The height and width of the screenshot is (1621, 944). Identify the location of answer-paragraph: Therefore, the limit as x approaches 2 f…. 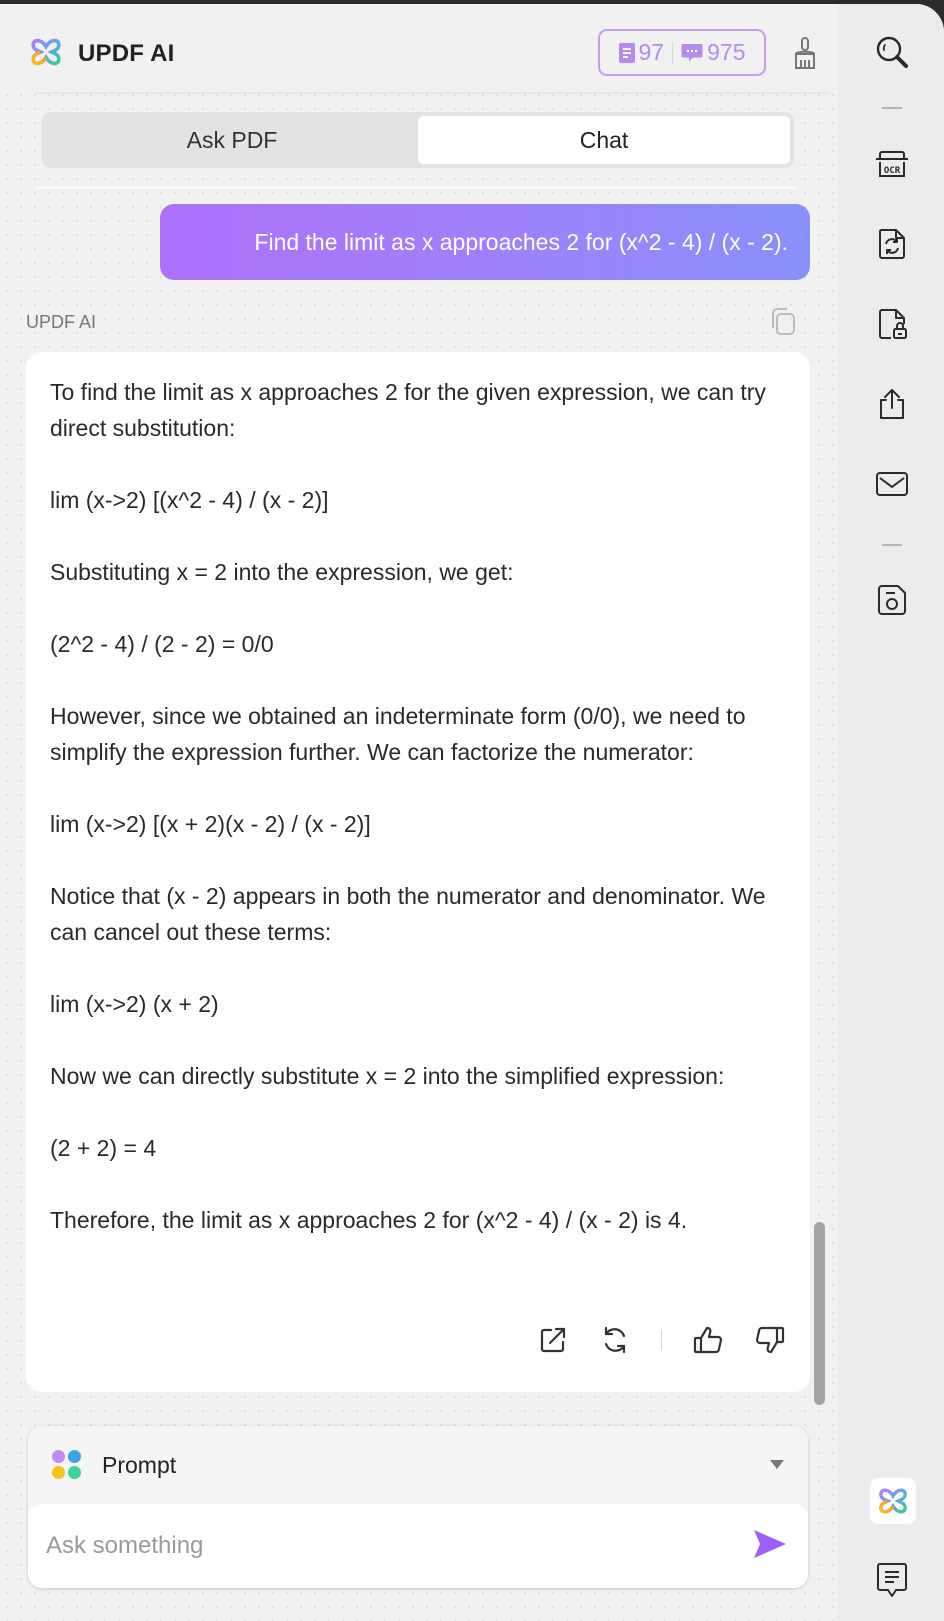
(369, 1220).